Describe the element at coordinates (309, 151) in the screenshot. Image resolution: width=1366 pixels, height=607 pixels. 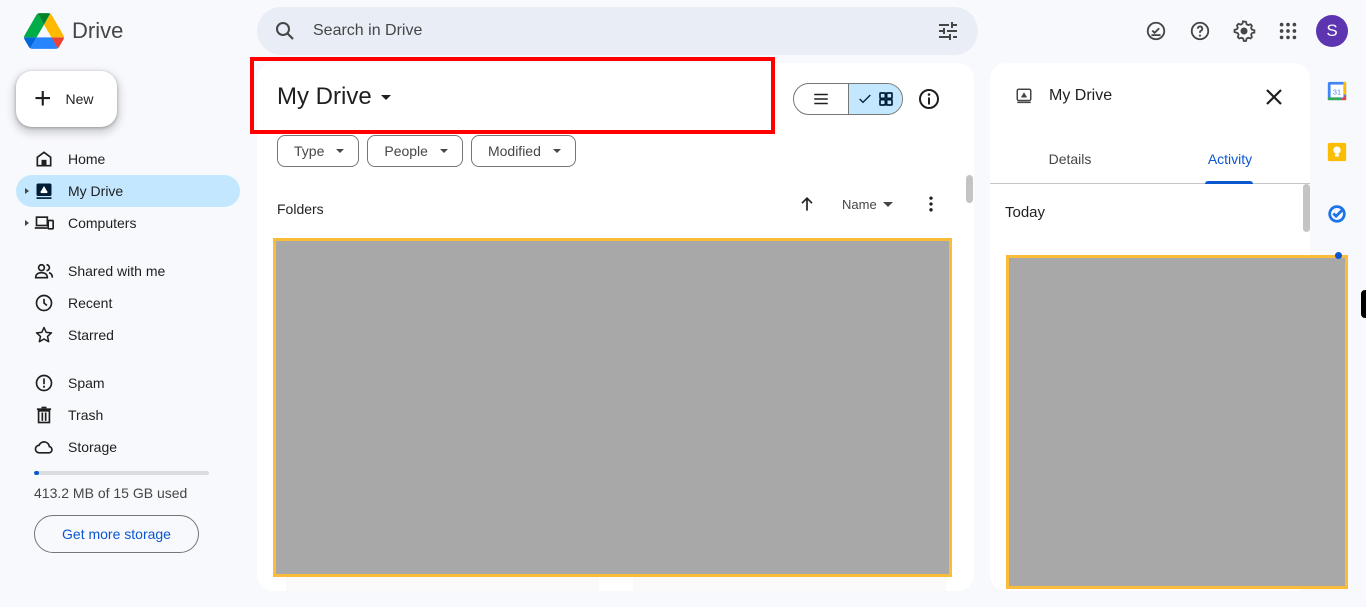
I see `chip-label: Type` at that location.